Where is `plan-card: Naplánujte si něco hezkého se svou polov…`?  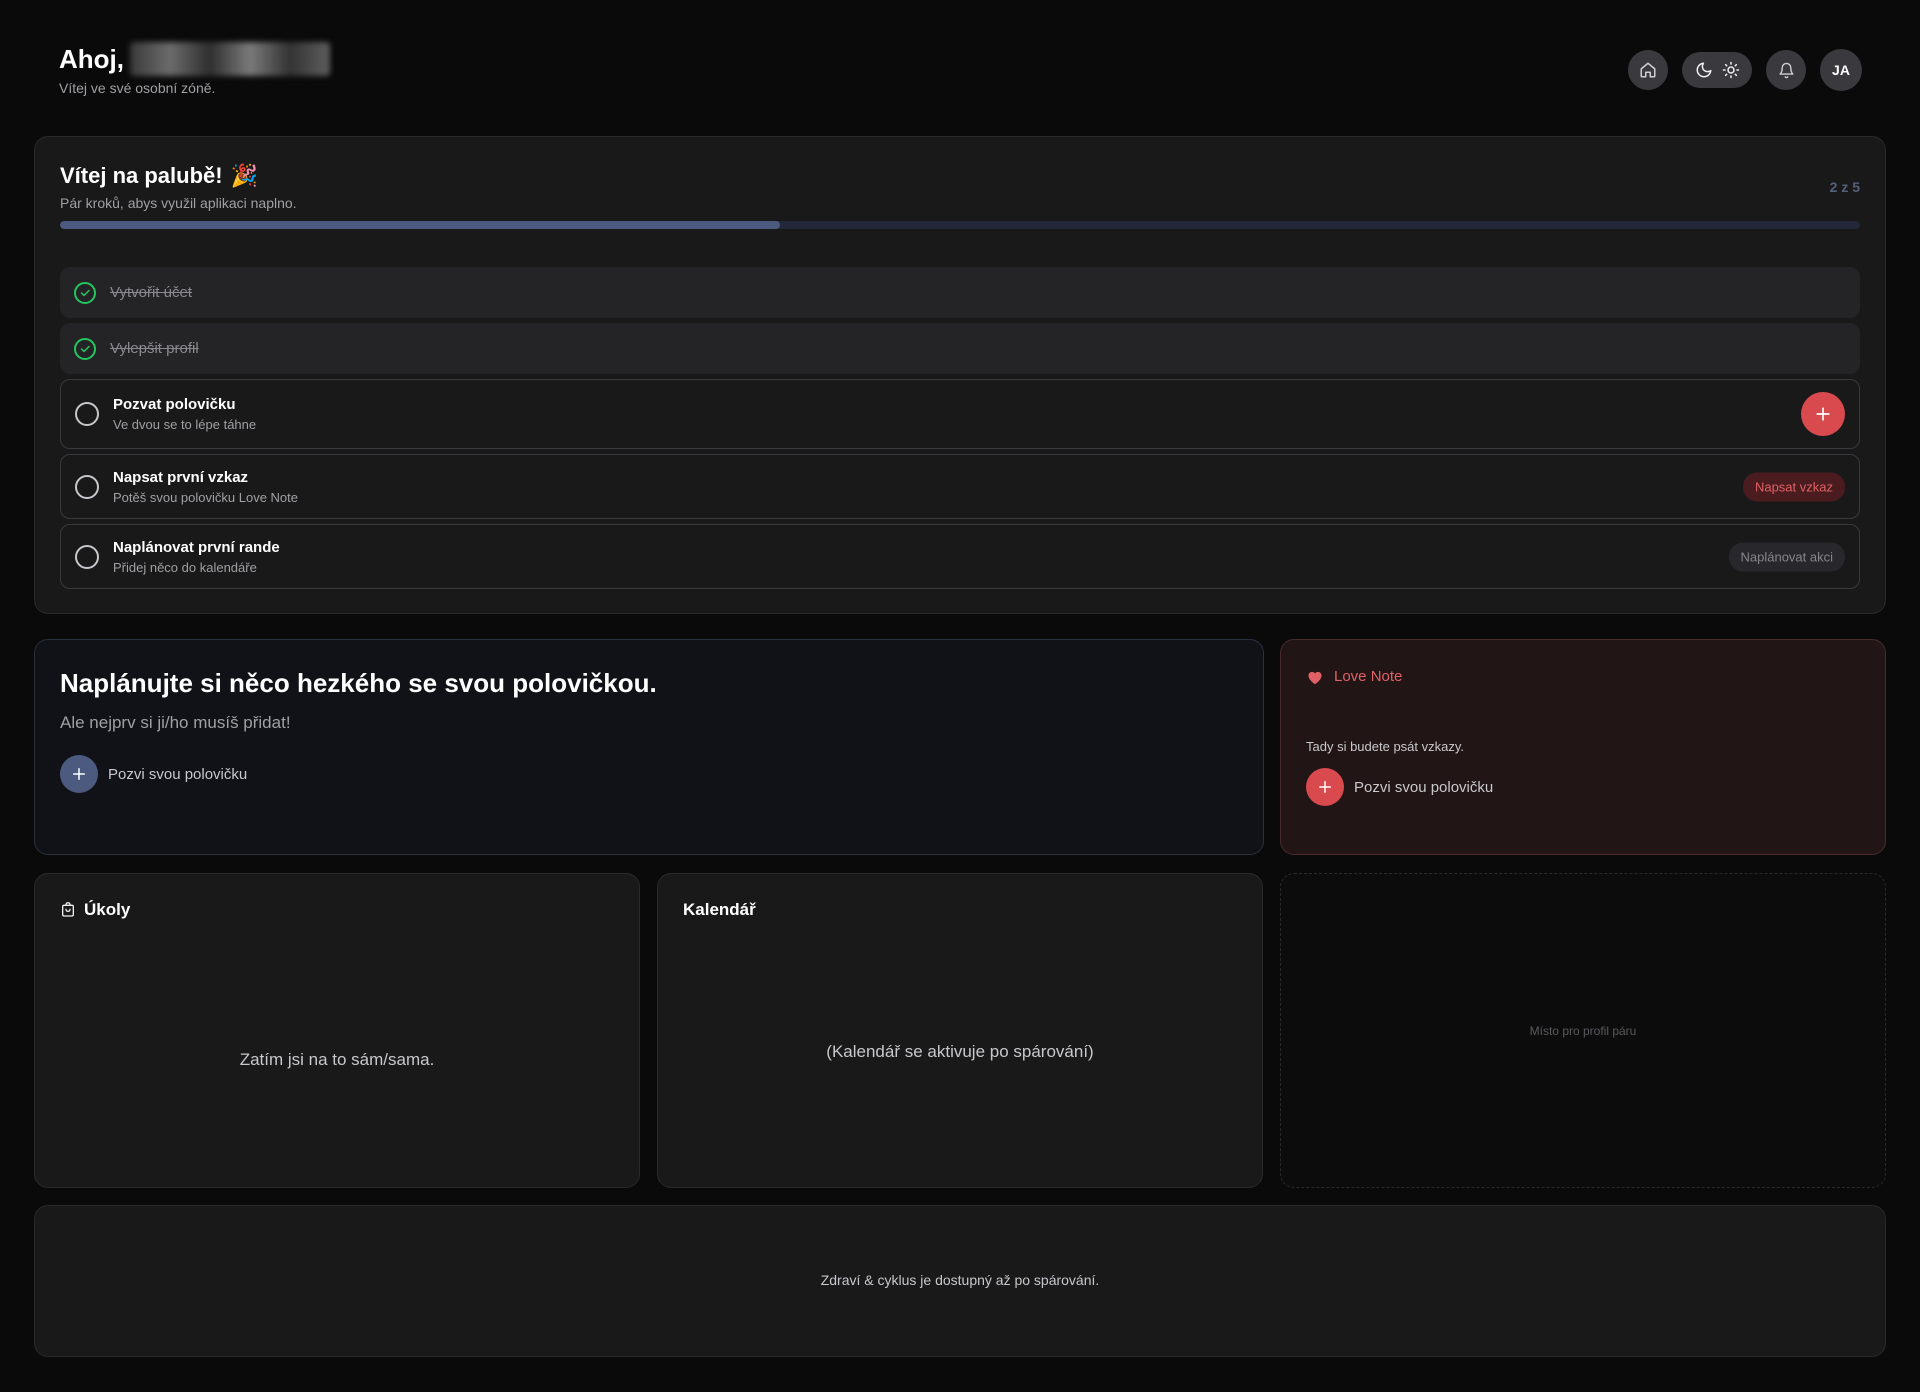 plan-card: Naplánujte si něco hezkého se svou polov… is located at coordinates (649, 747).